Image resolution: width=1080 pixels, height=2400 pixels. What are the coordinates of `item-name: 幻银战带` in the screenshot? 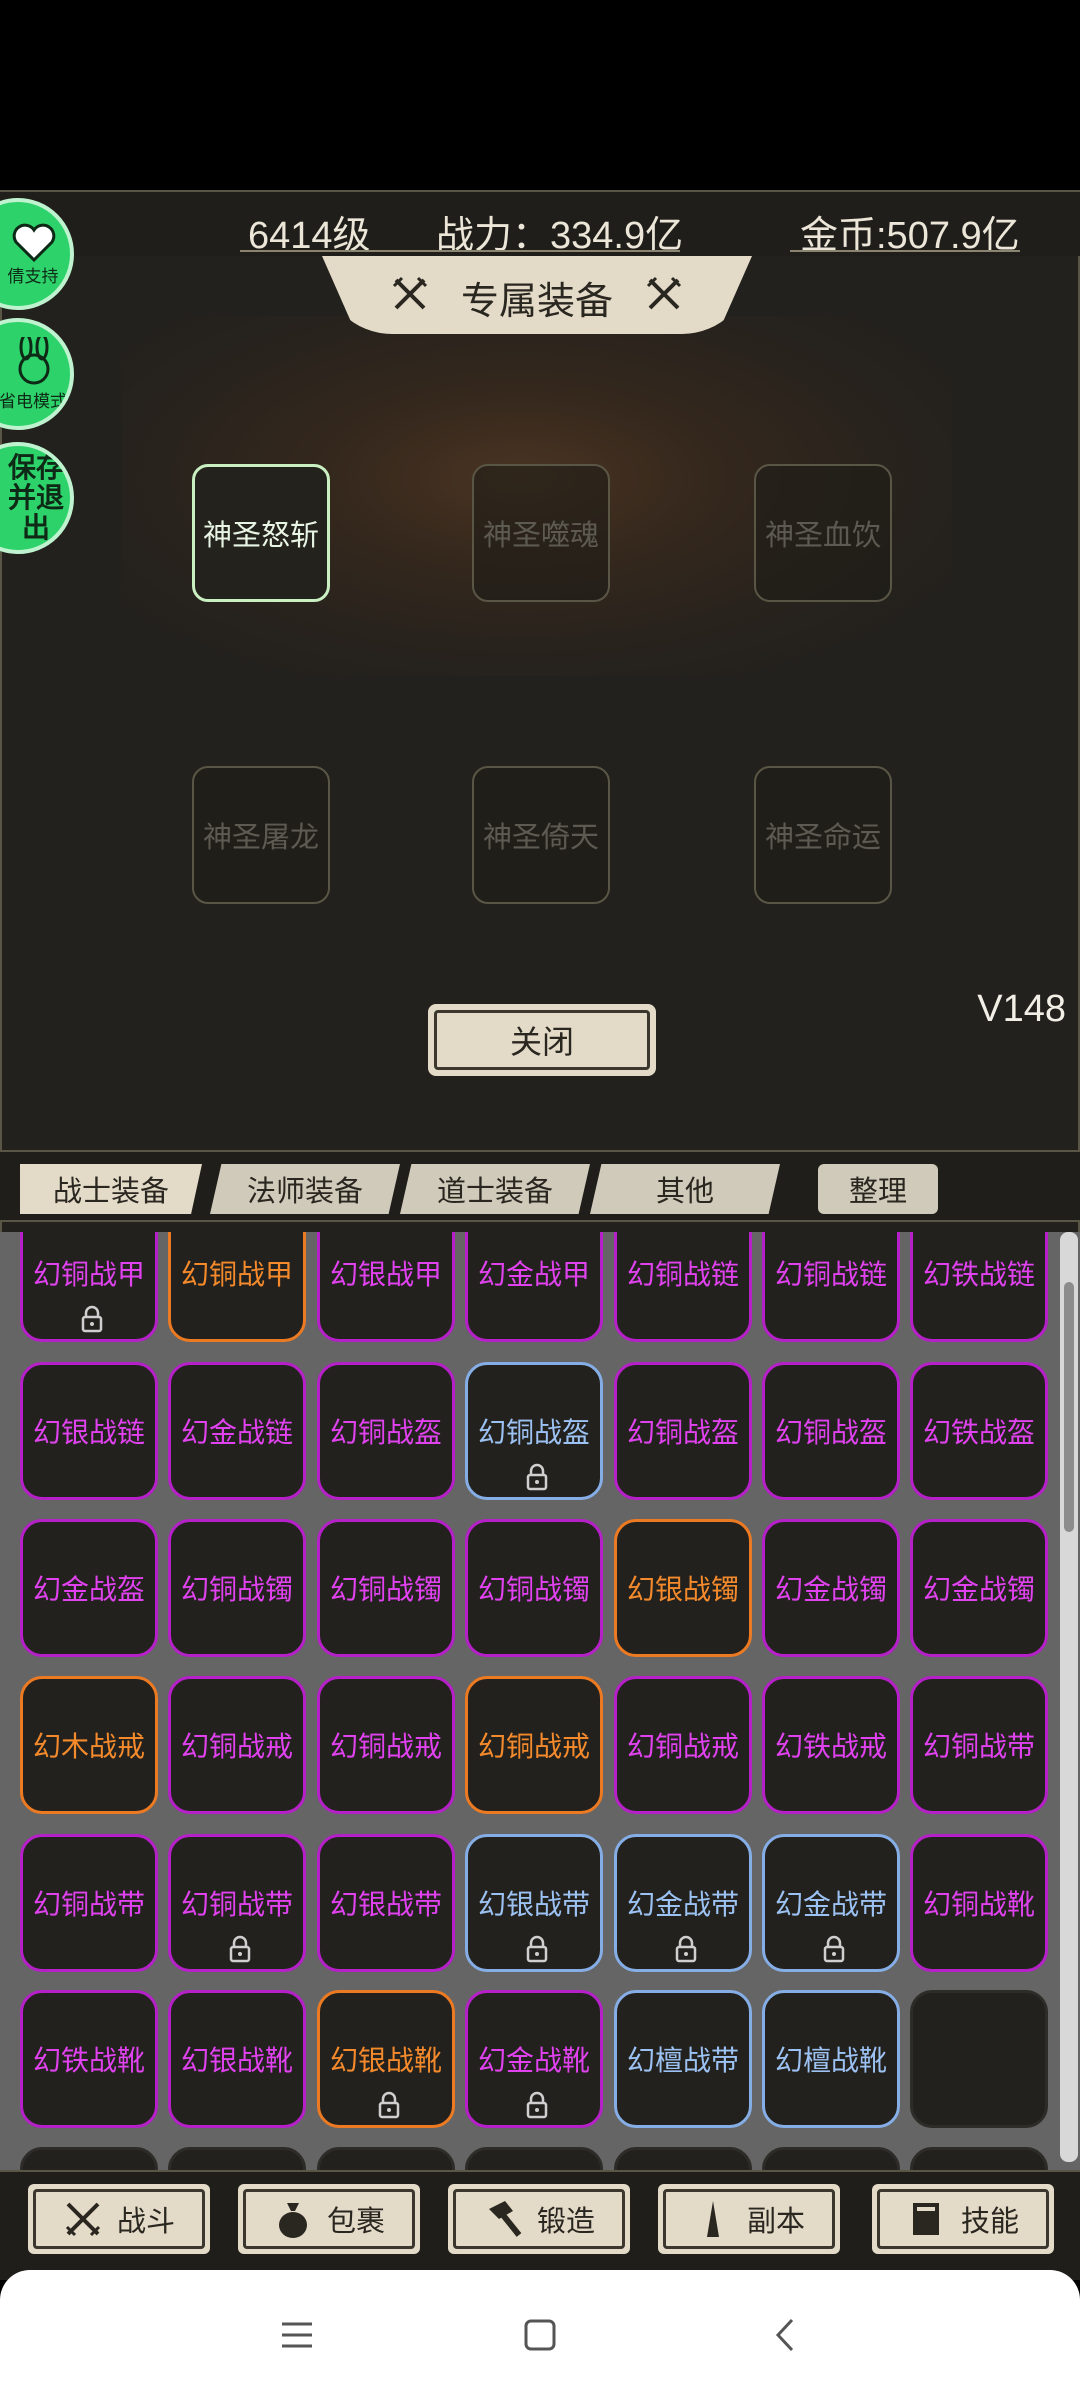 It's located at (385, 1904).